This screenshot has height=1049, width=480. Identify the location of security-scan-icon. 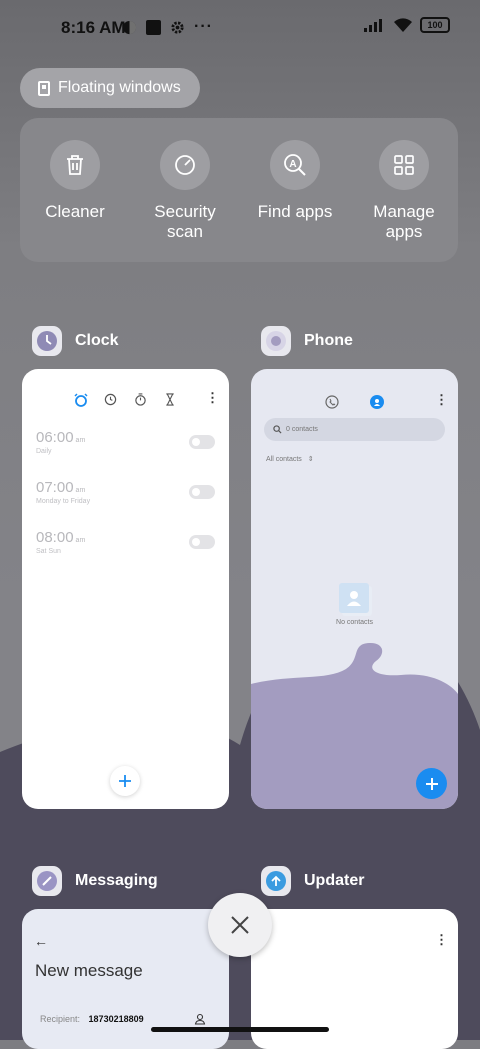
(185, 165).